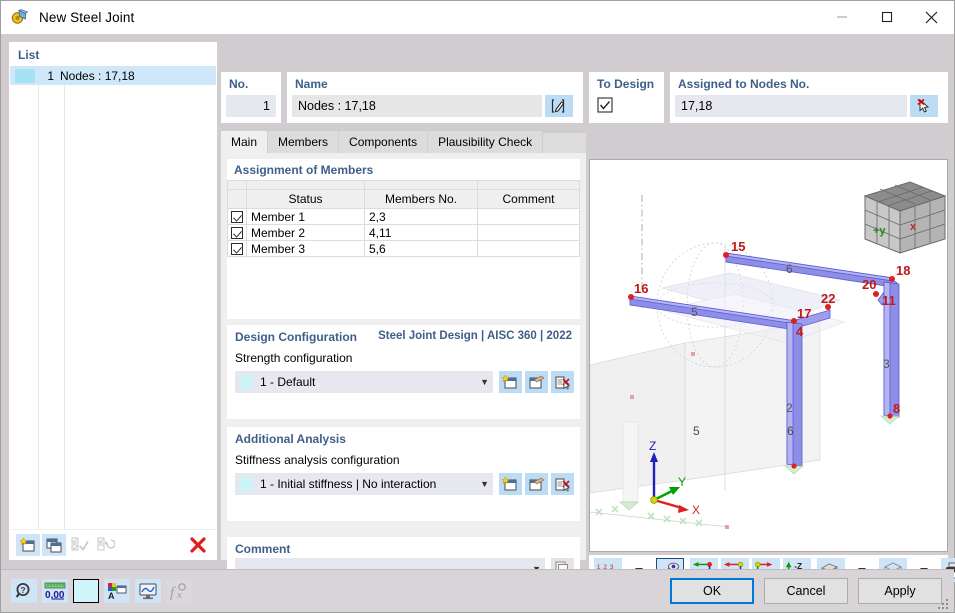  I want to click on stiffness-configuration-select: 1 - Initial stiffness | No interaction ▼, so click(364, 484).